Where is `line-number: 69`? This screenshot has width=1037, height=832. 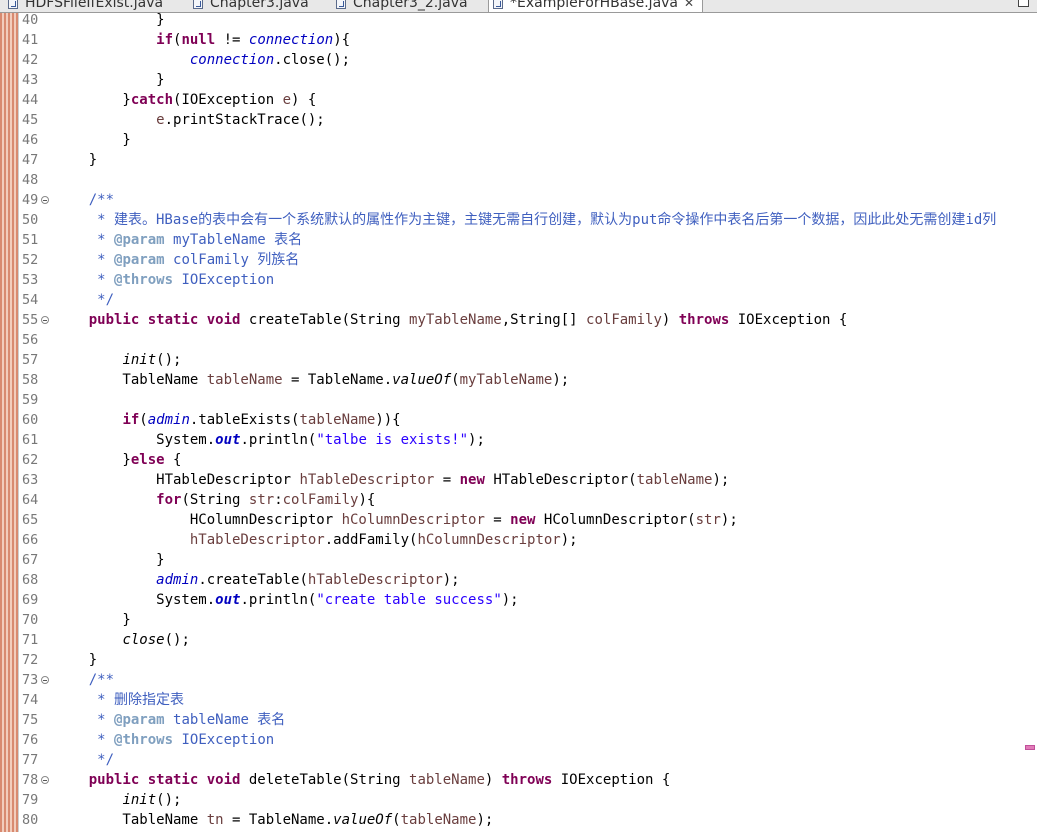
line-number: 69 is located at coordinates (30, 600).